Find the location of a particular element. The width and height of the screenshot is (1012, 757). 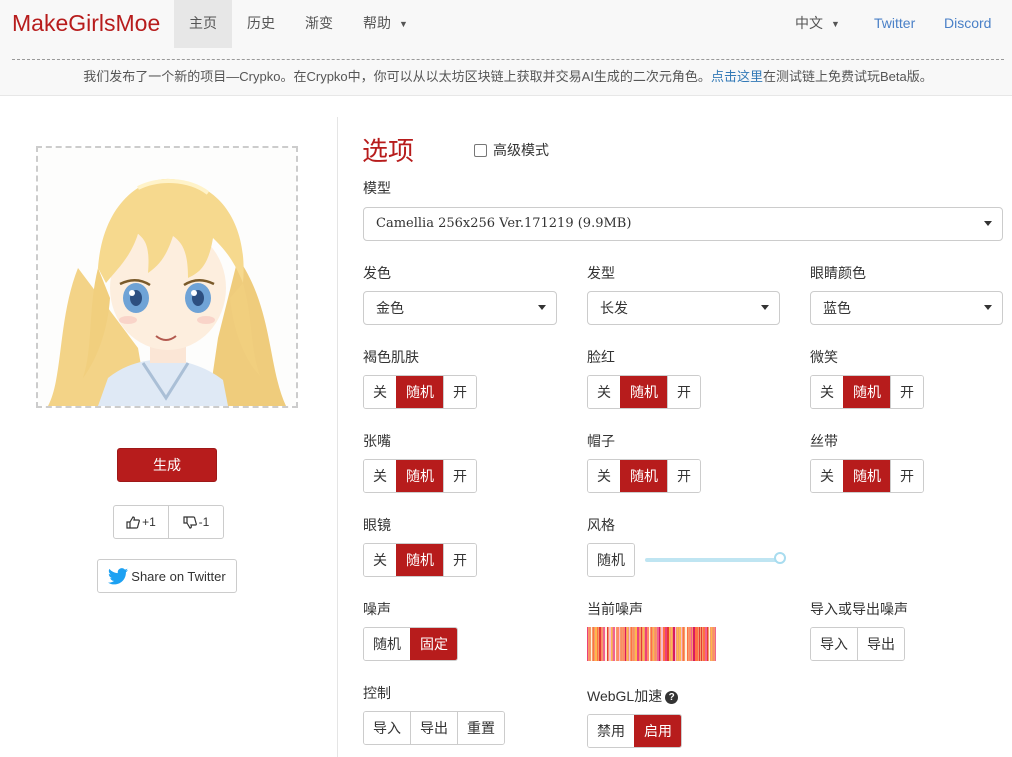

vote-group: +1 -1 is located at coordinates (168, 522).